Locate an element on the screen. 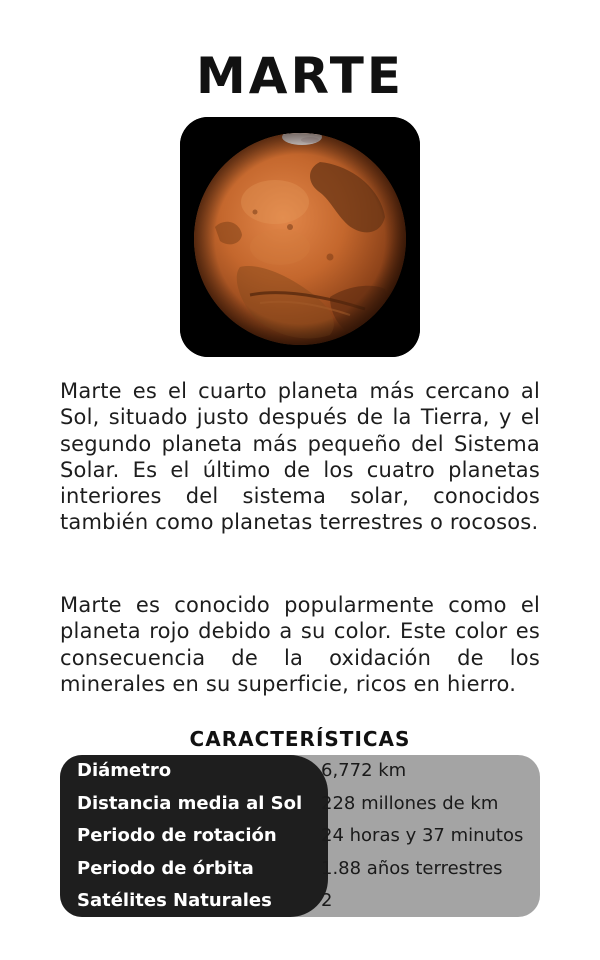  mars-planet-illustration is located at coordinates (300, 237).